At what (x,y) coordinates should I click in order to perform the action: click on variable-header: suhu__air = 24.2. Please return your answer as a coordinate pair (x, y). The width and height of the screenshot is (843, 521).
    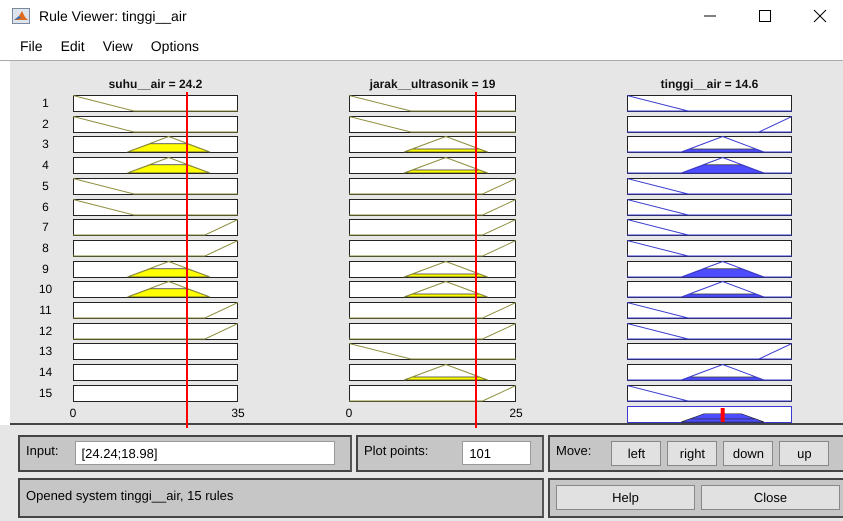
    Looking at the image, I should click on (156, 85).